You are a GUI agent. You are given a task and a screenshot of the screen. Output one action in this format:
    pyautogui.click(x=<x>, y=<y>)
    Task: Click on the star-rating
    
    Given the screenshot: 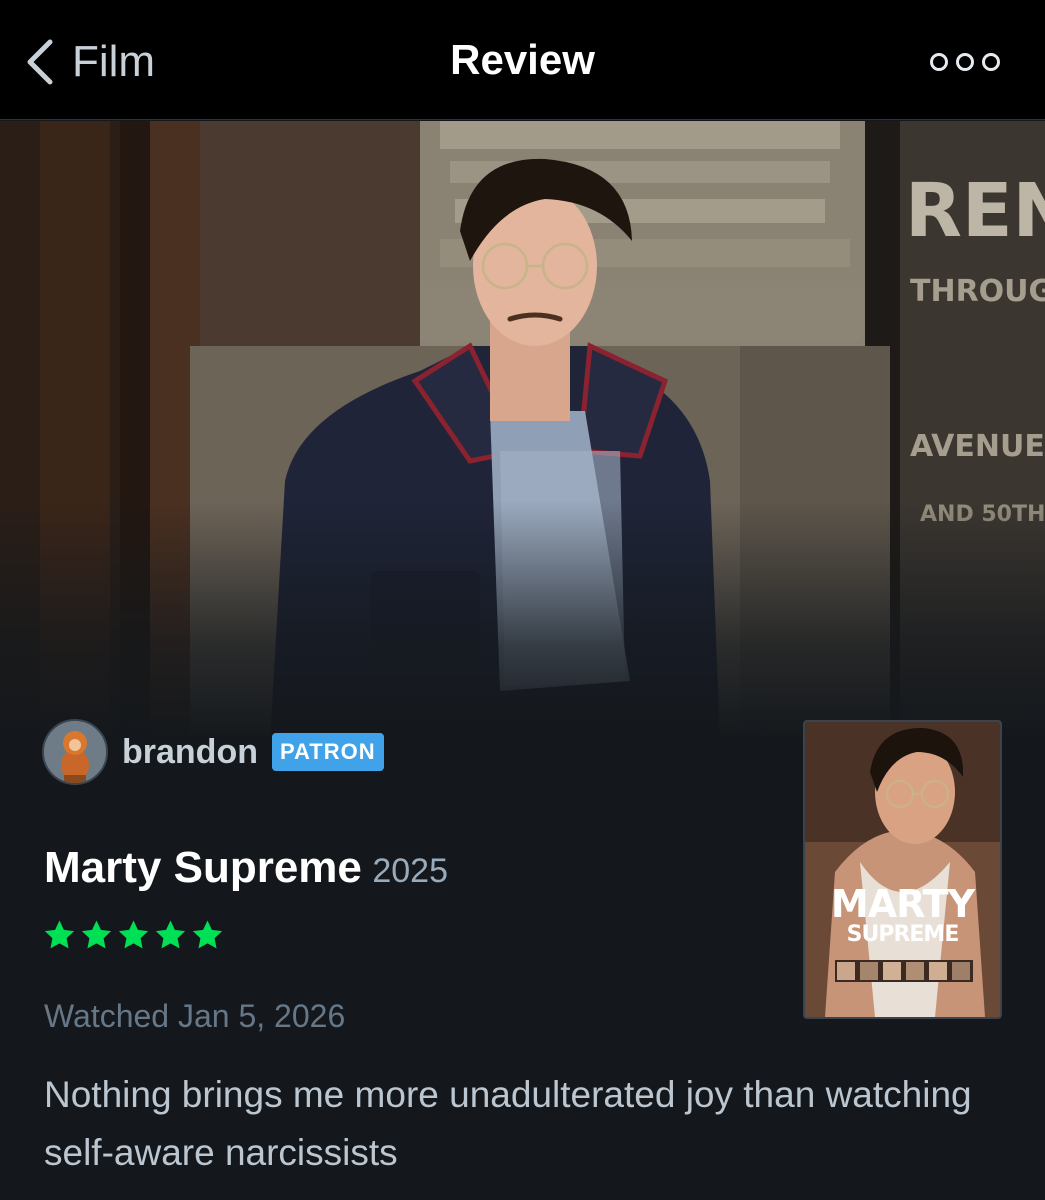 What is the action you would take?
    pyautogui.click(x=133, y=935)
    